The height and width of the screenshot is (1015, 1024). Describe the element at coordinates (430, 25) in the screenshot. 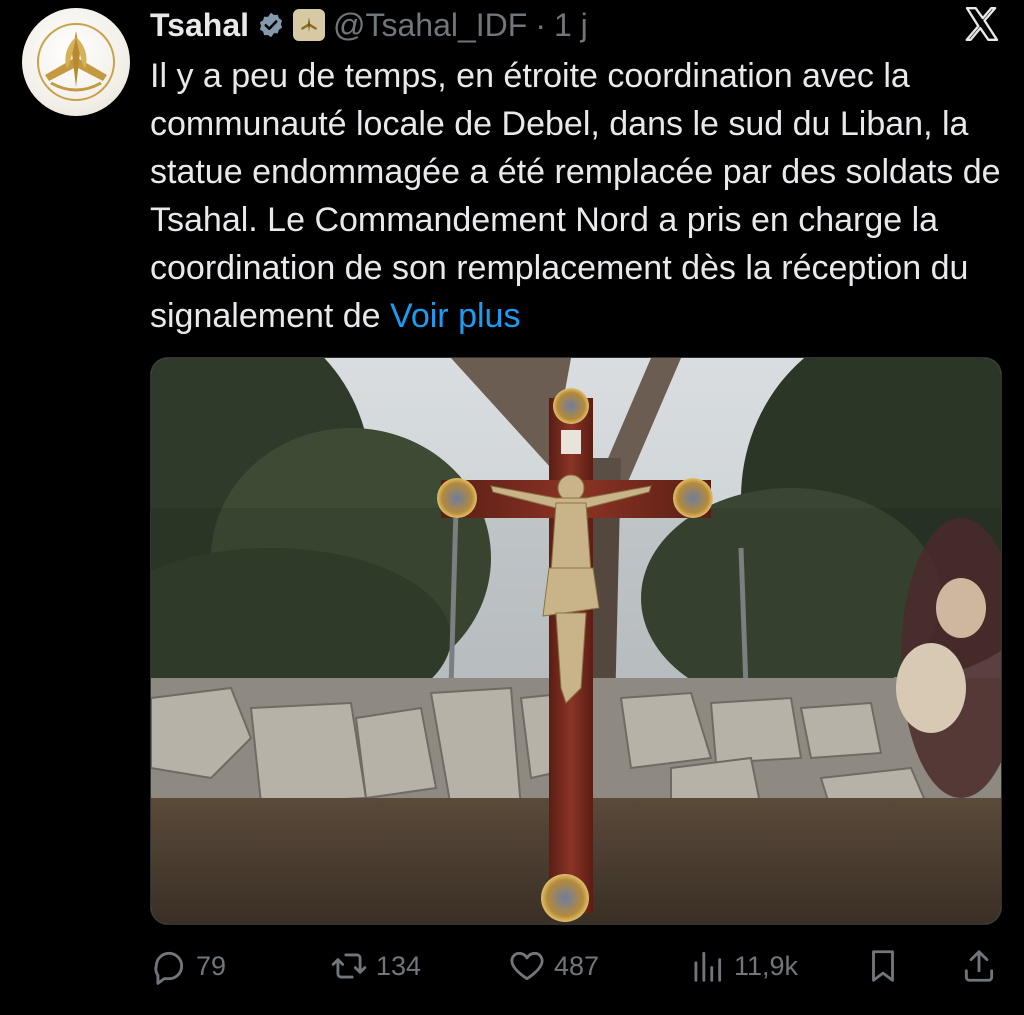

I see `author-handle: @Tsahal_IDF` at that location.